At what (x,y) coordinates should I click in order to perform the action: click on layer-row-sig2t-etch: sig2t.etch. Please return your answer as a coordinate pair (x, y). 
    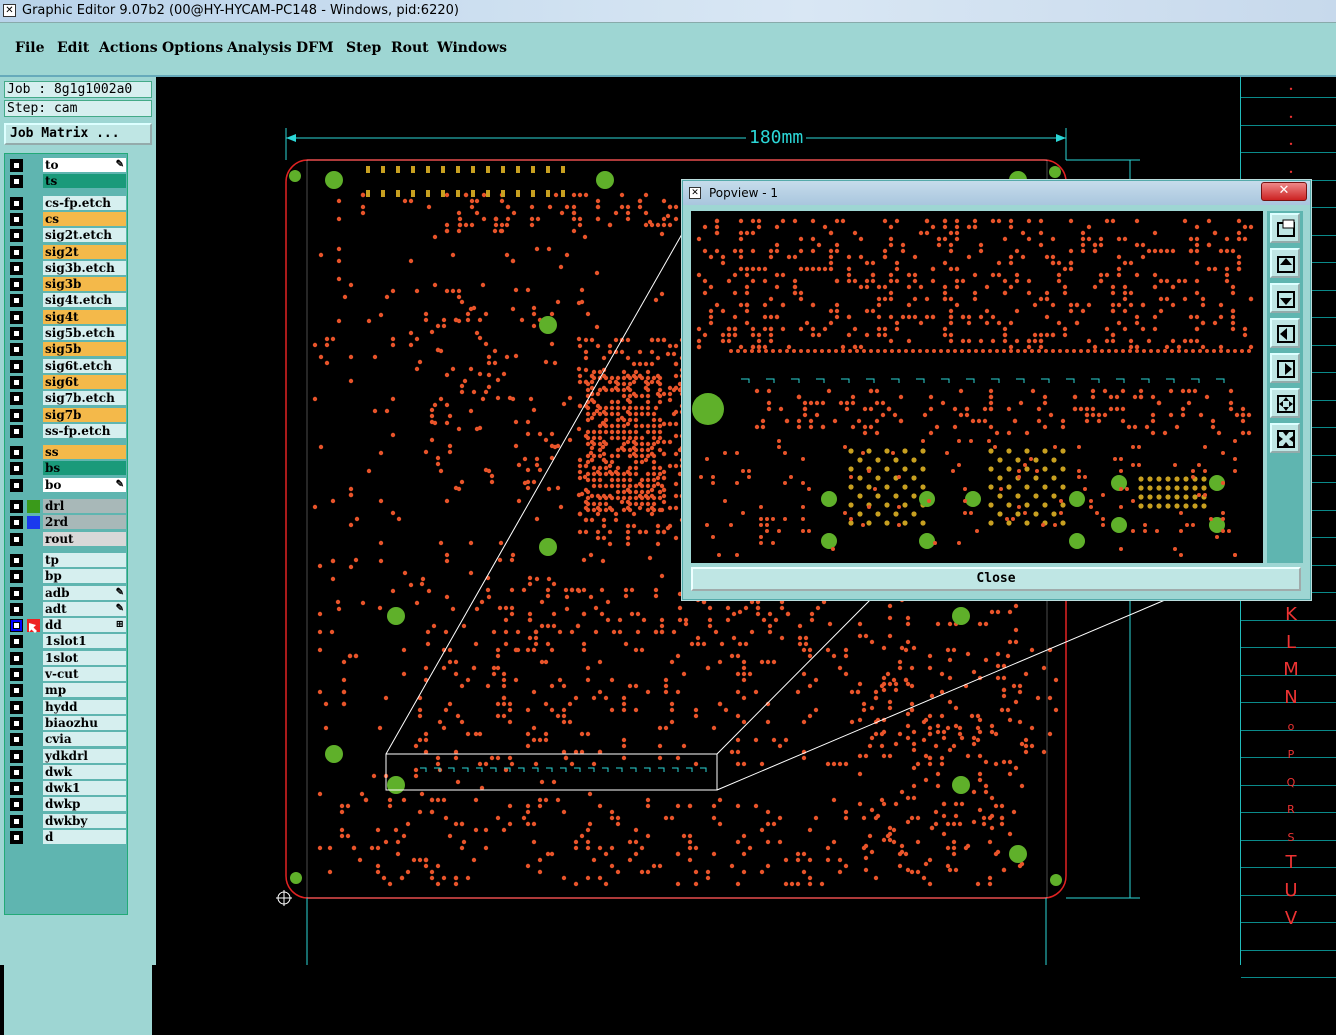
    Looking at the image, I should click on (67, 235).